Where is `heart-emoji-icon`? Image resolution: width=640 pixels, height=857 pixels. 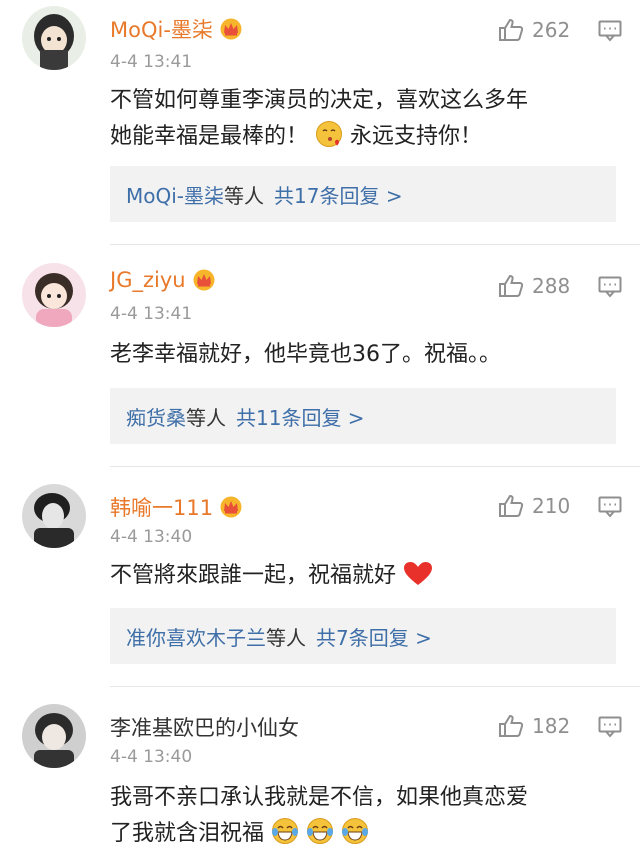 heart-emoji-icon is located at coordinates (418, 580).